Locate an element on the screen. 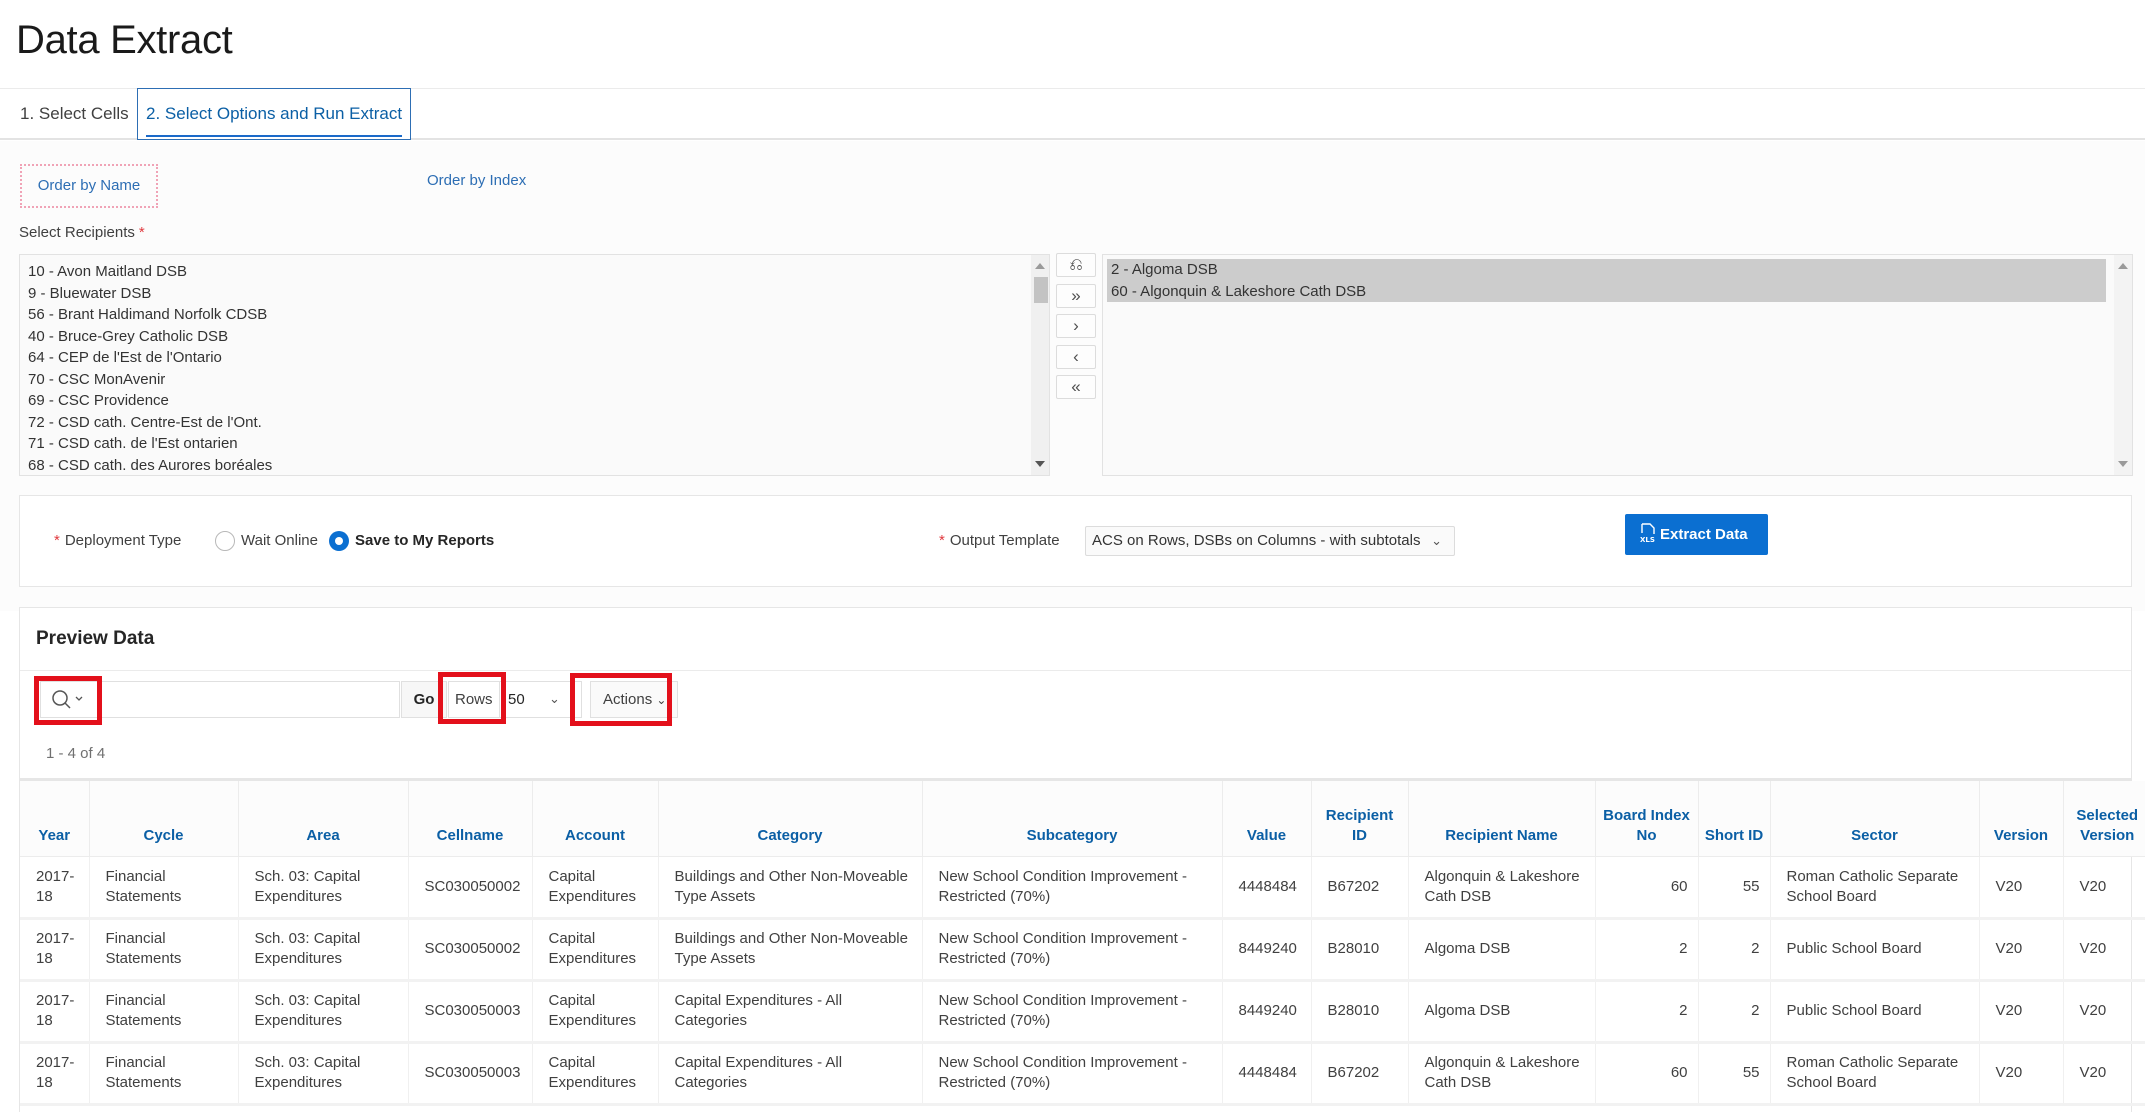  extract-data-label: Extract Data is located at coordinates (1704, 534).